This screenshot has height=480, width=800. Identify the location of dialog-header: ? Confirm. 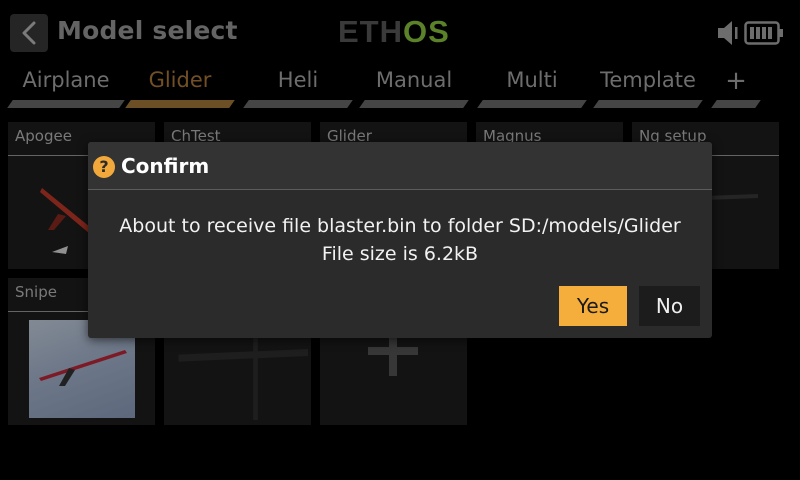
(400, 166).